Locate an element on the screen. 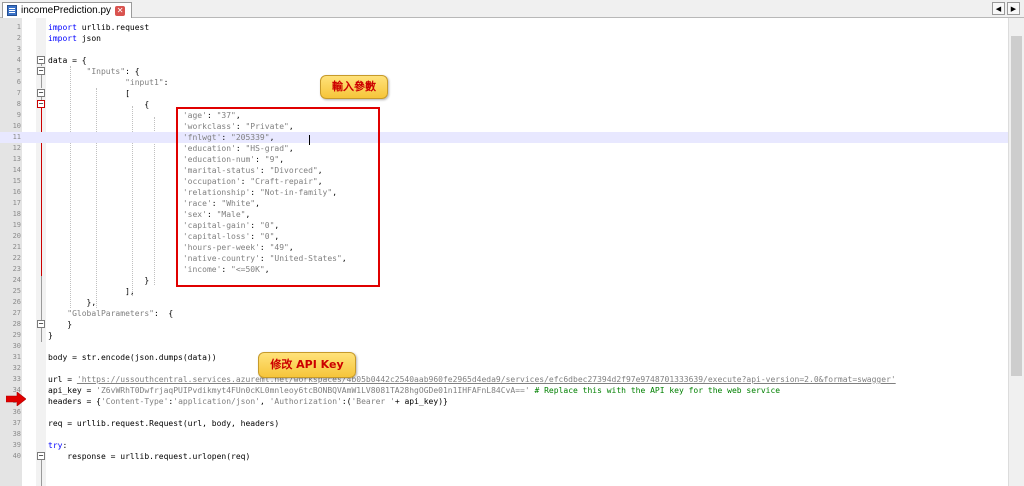  line-number: 5 is located at coordinates (18, 71).